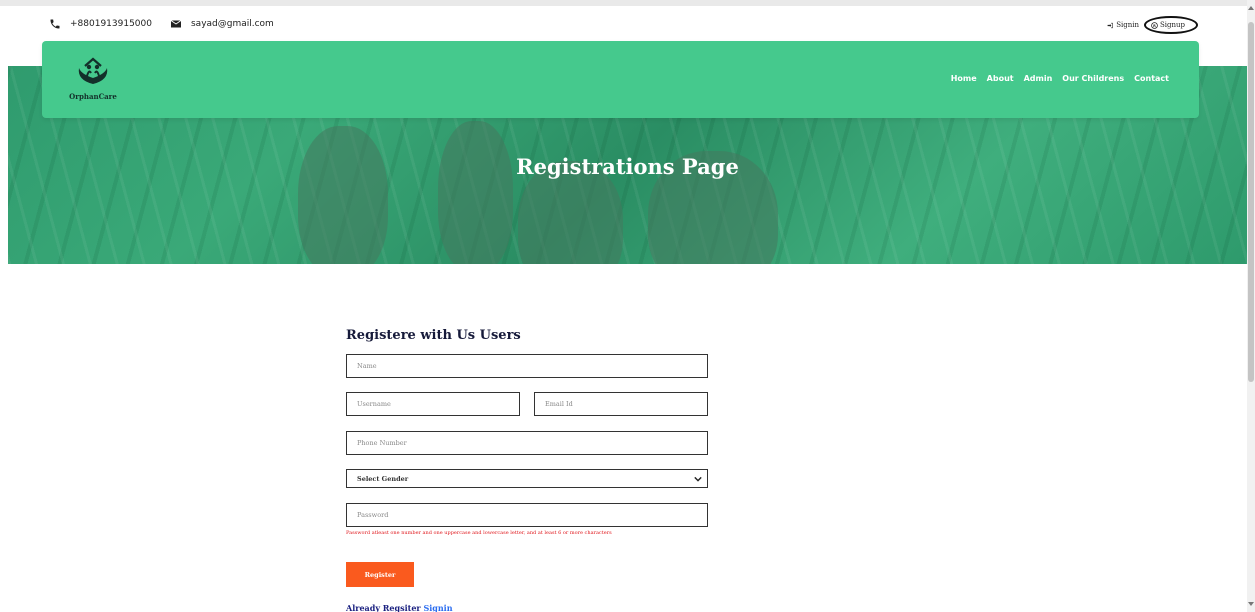 This screenshot has height=612, width=1255. What do you see at coordinates (383, 607) in the screenshot?
I see `already-label: Already Regsiter` at bounding box center [383, 607].